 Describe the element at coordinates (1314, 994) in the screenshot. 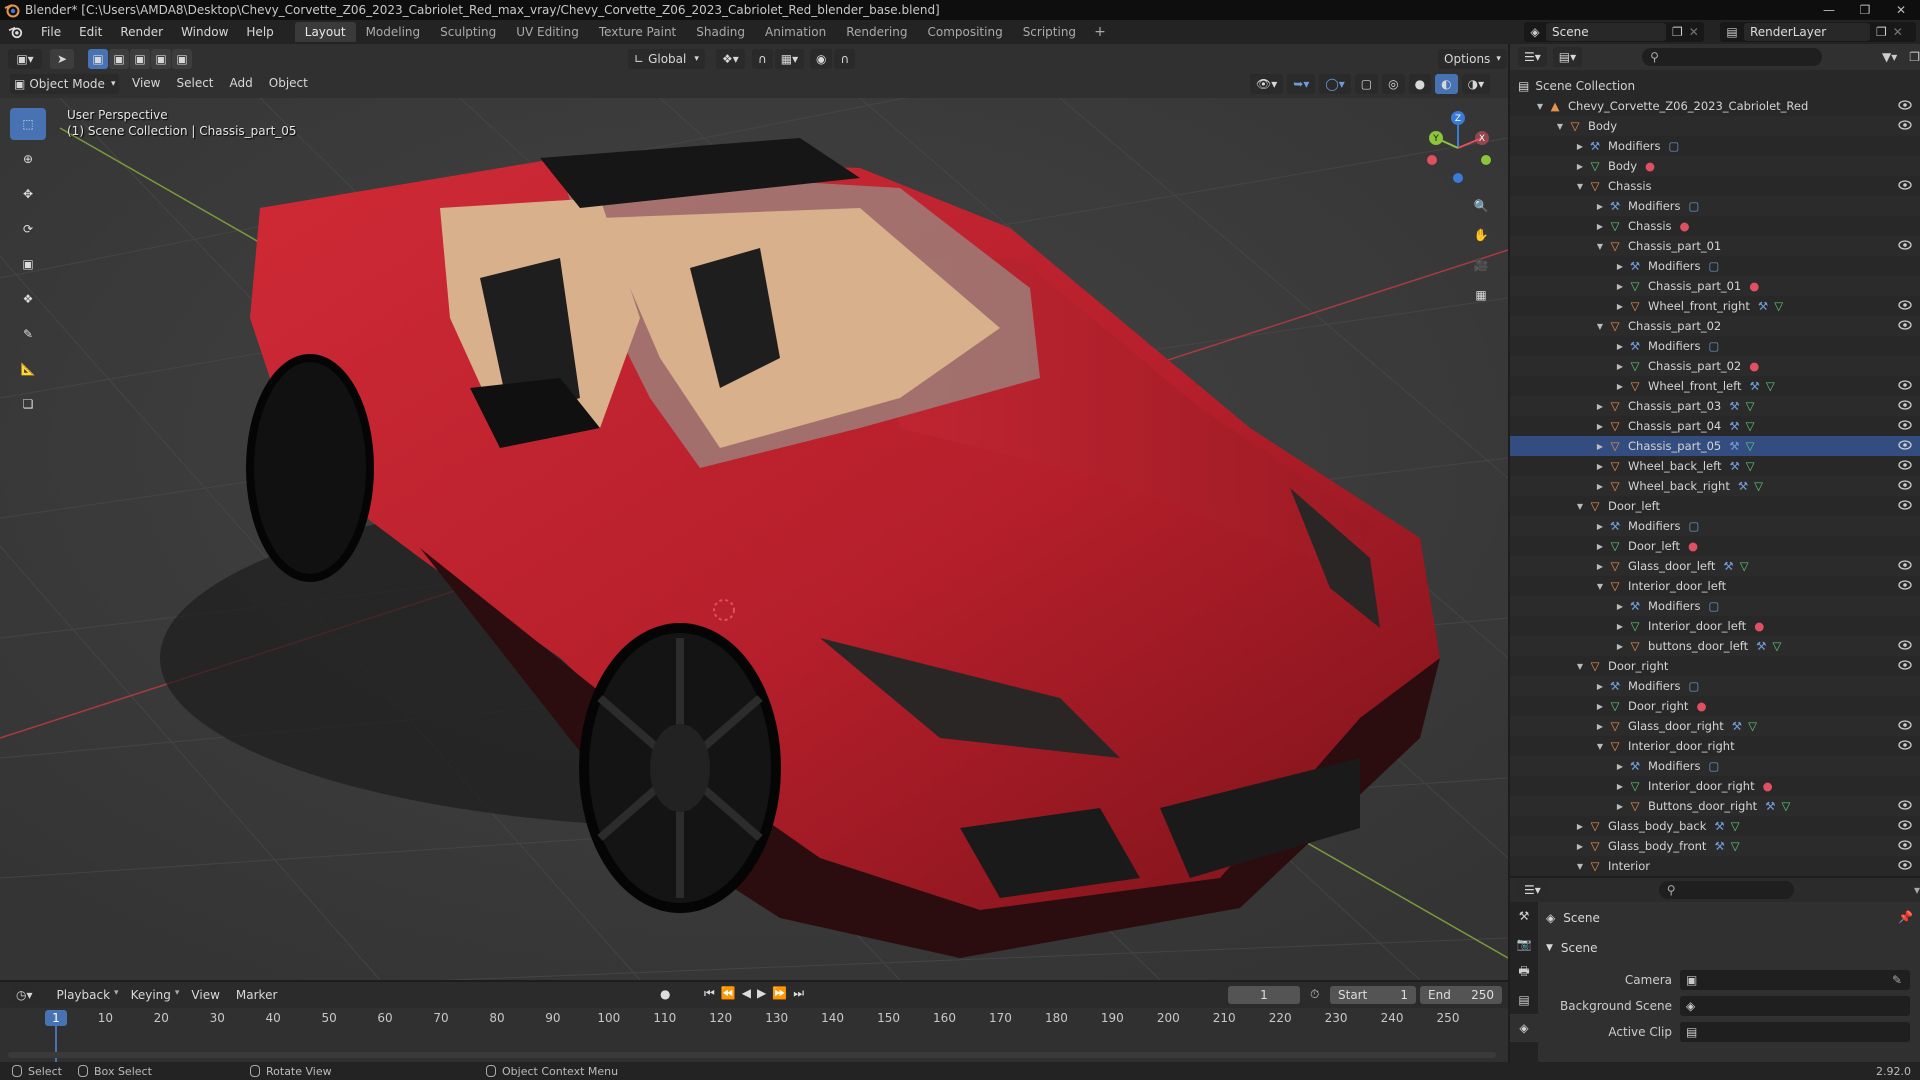

I see `preview-range-toggle: ⏱` at that location.